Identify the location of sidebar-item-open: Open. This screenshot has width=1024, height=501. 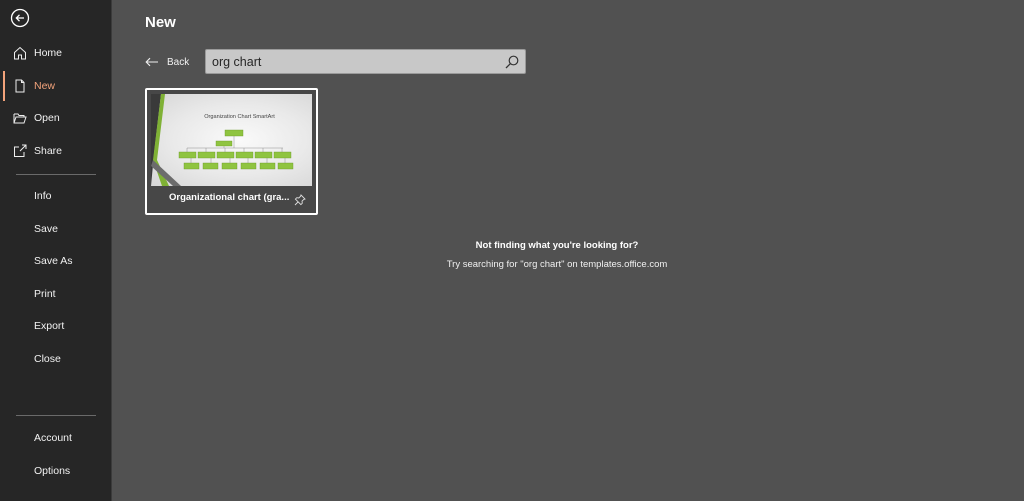
(56, 118).